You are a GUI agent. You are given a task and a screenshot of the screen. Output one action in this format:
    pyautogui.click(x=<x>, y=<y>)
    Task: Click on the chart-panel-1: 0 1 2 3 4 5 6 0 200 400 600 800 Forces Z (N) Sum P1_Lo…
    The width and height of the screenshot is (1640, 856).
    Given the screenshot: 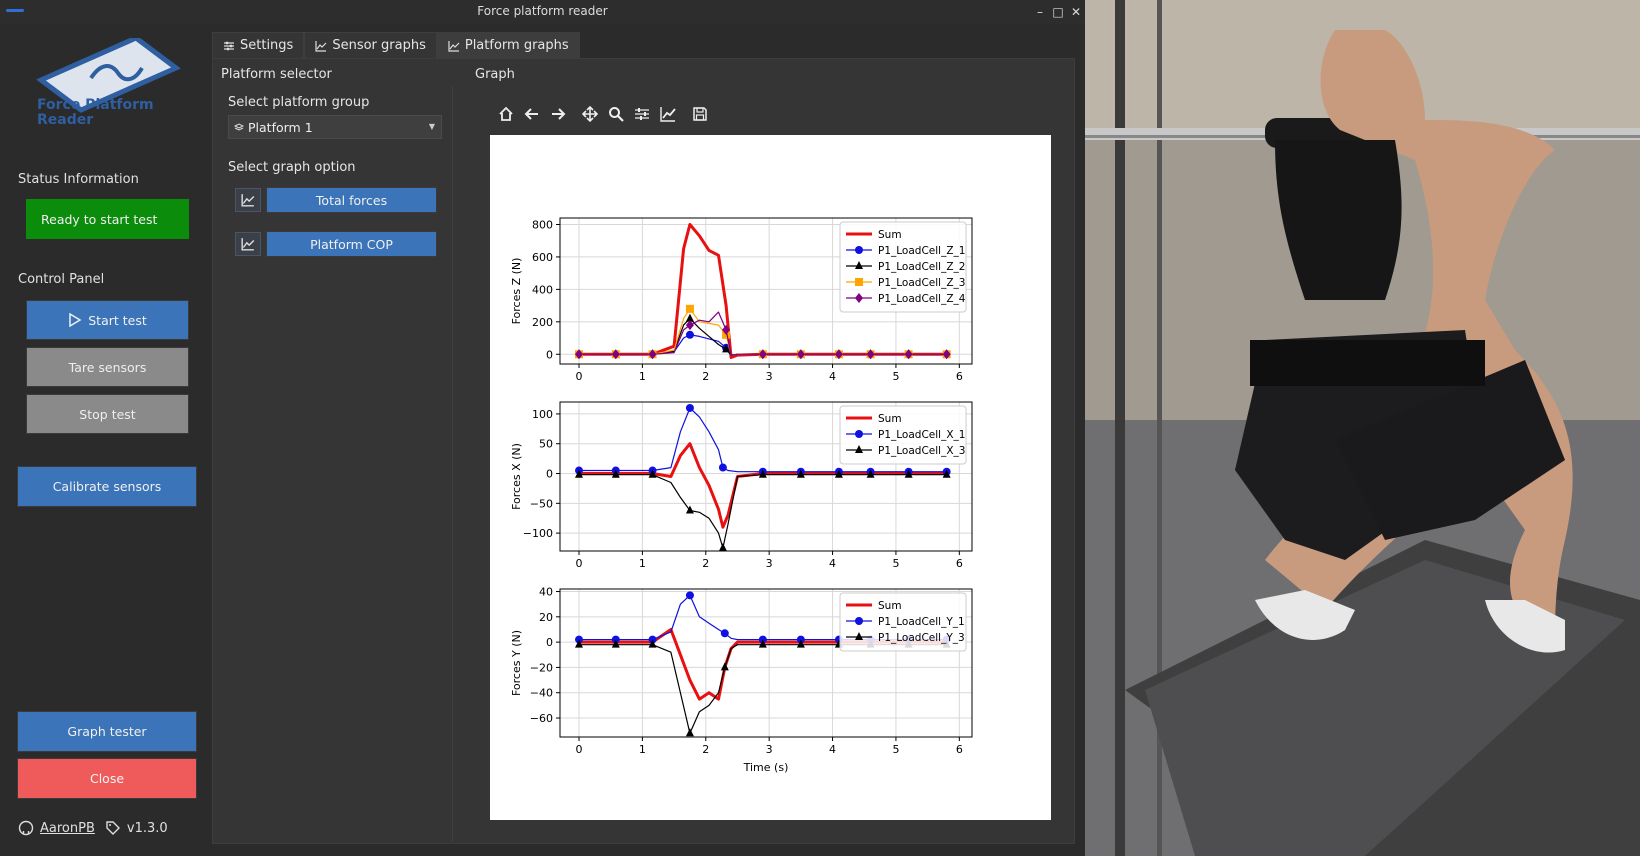 What is the action you would take?
    pyautogui.click(x=741, y=300)
    